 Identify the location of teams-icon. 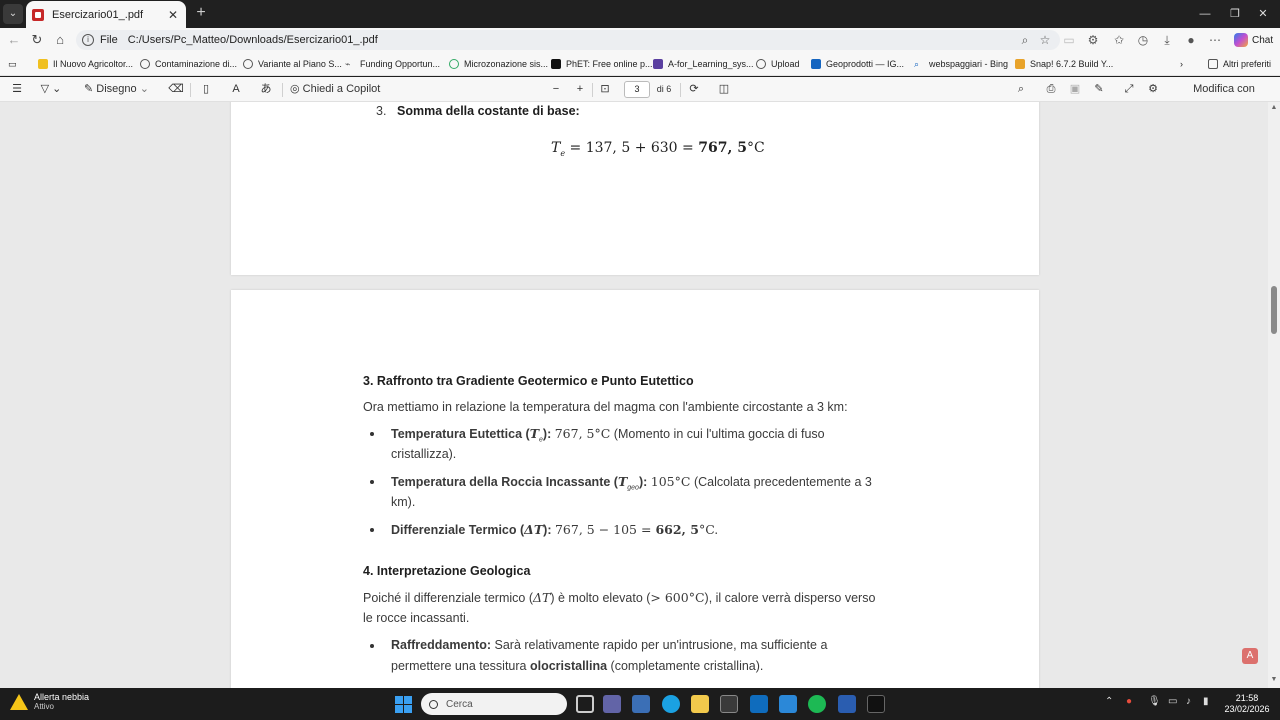
(612, 704).